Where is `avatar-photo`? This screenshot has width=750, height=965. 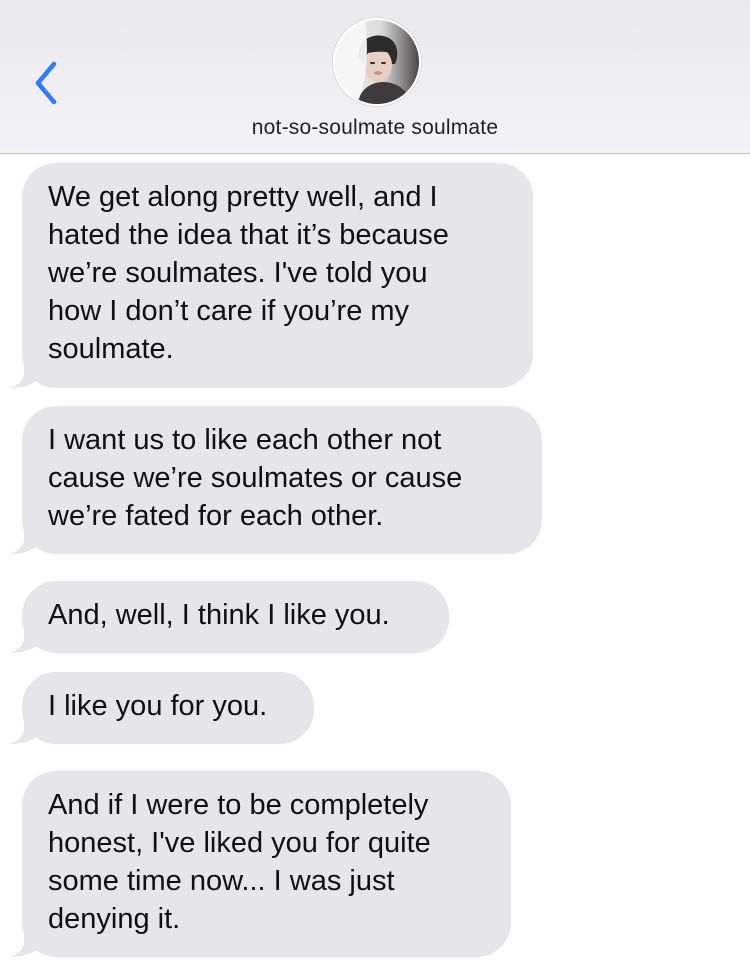 avatar-photo is located at coordinates (377, 62).